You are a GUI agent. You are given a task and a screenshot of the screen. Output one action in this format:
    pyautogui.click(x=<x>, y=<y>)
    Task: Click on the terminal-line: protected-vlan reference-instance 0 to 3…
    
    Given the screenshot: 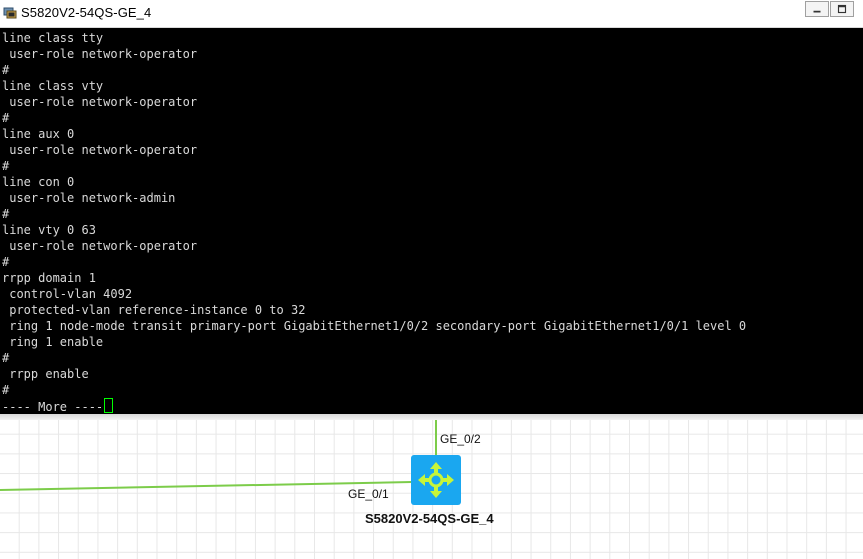 What is the action you would take?
    pyautogui.click(x=154, y=310)
    